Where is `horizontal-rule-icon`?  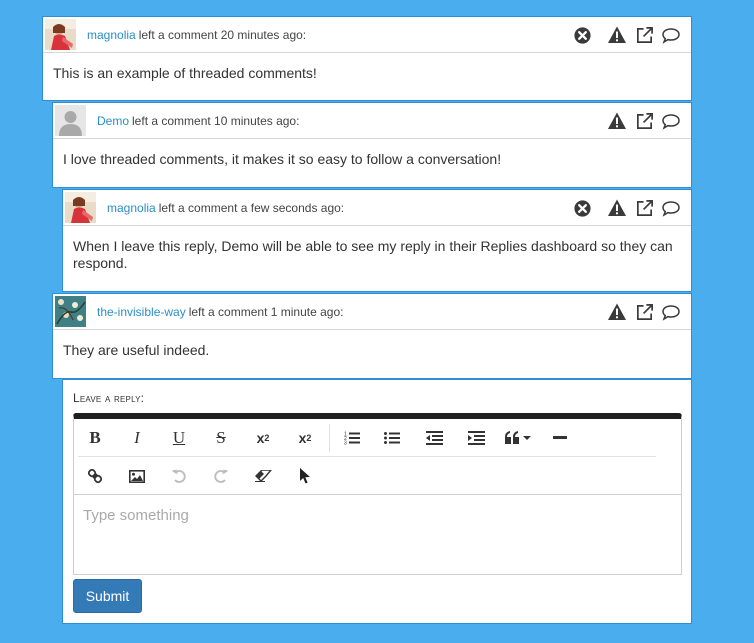 horizontal-rule-icon is located at coordinates (560, 438).